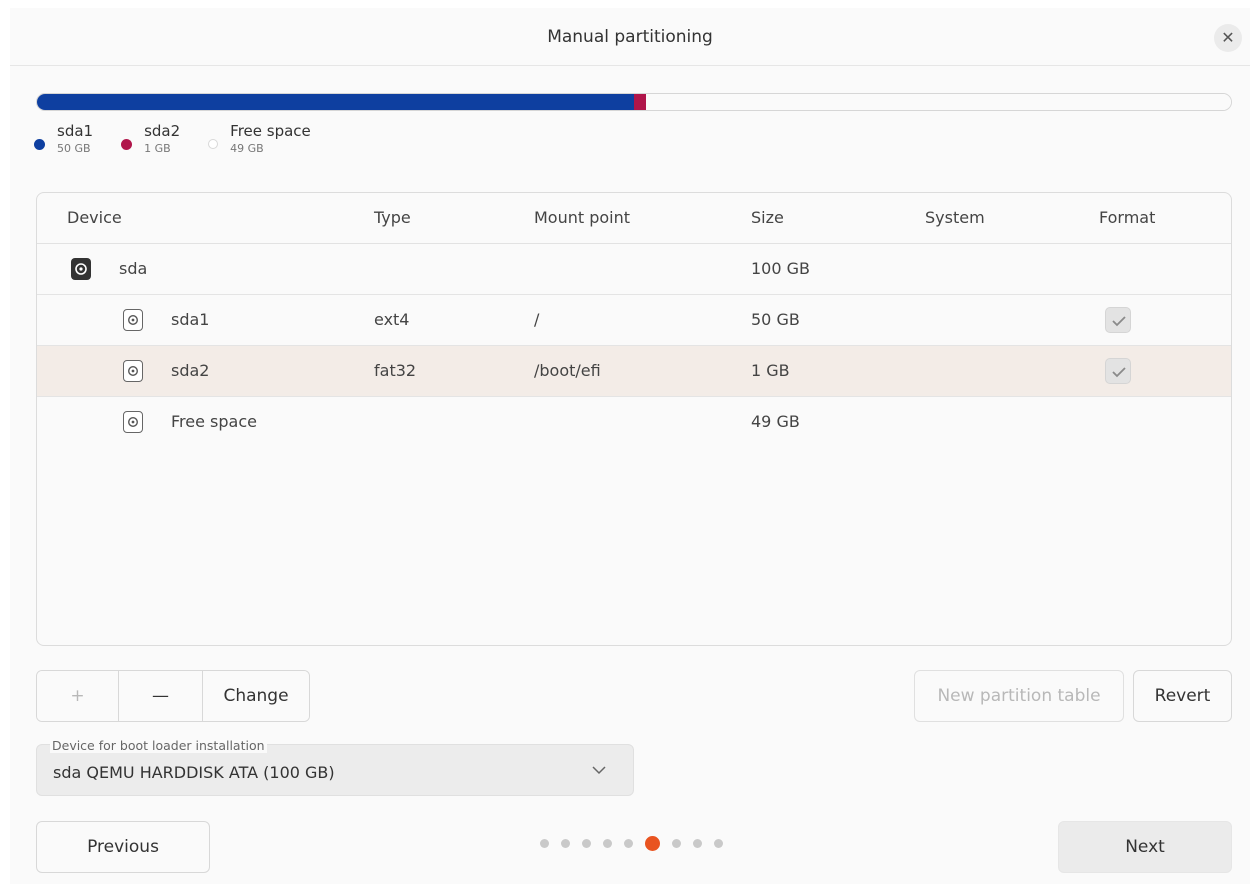 This screenshot has height=885, width=1252. I want to click on usage-legend: sda1 50 GB sda2 1 GB Free space 49 GB, so click(186, 143).